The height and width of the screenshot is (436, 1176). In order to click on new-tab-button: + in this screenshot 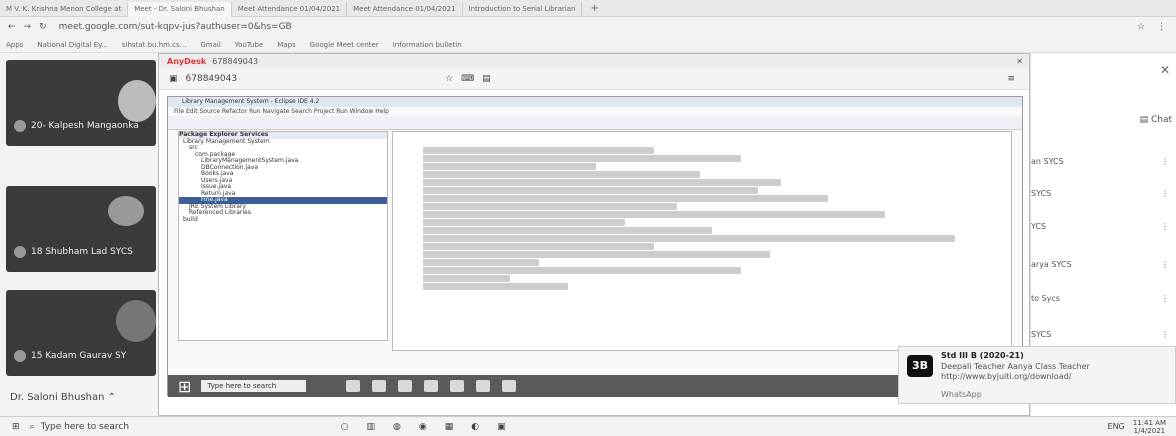, I will do `click(594, 8)`.